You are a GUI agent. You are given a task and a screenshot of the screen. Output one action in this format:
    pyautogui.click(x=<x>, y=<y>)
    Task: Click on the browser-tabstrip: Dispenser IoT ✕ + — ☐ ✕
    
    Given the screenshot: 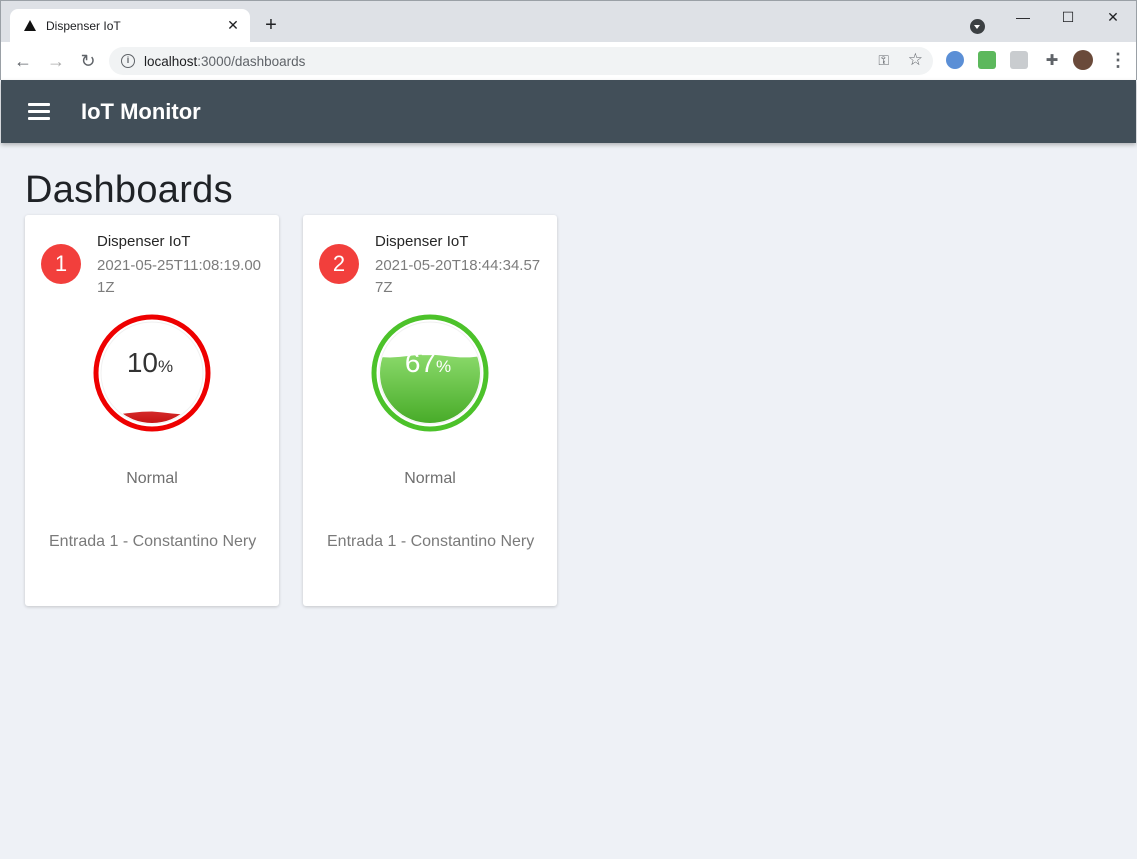 What is the action you would take?
    pyautogui.click(x=568, y=21)
    